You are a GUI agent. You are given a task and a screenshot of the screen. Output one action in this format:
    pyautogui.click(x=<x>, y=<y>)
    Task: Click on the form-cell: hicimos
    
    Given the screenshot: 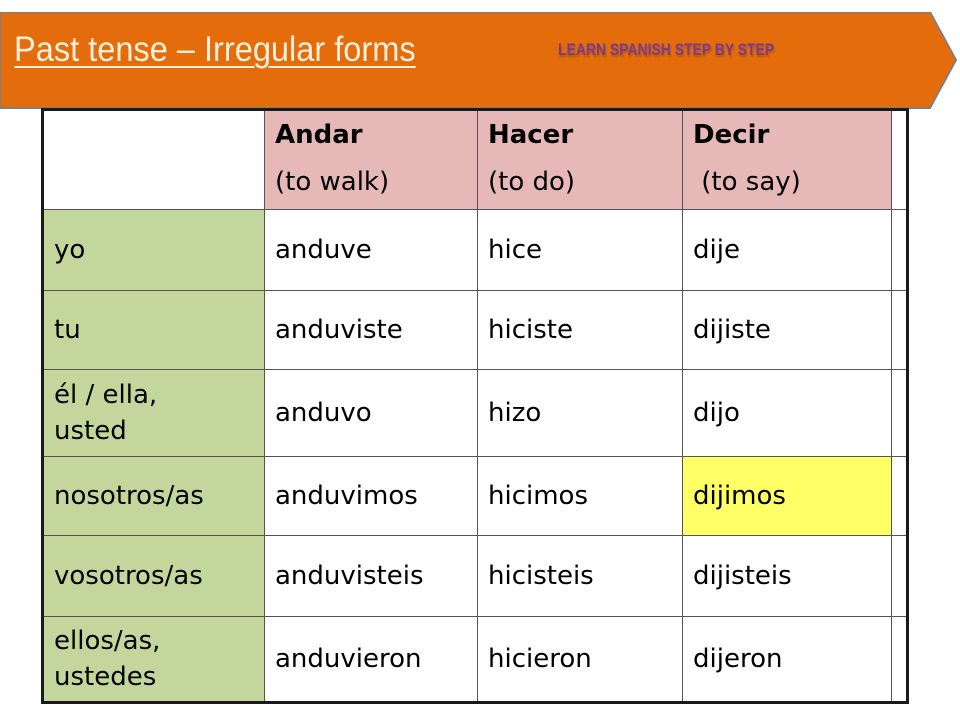 What is the action you would take?
    pyautogui.click(x=580, y=496)
    